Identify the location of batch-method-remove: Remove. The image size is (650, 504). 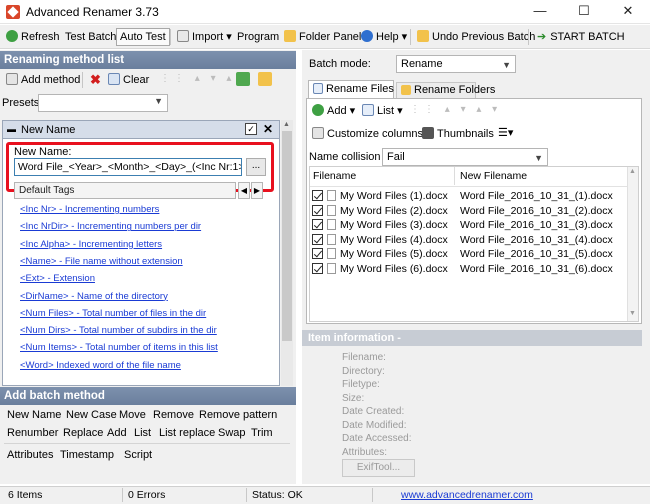
(173, 415).